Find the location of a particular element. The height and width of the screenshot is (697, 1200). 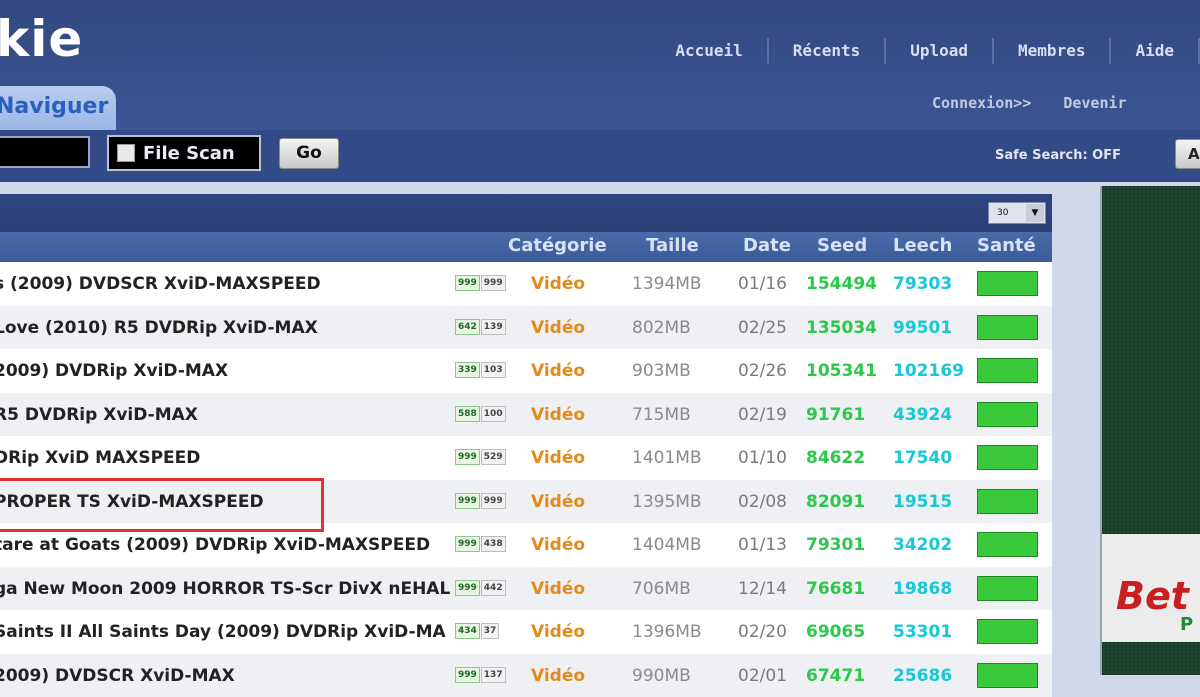

leech-count: 99501 is located at coordinates (922, 328).